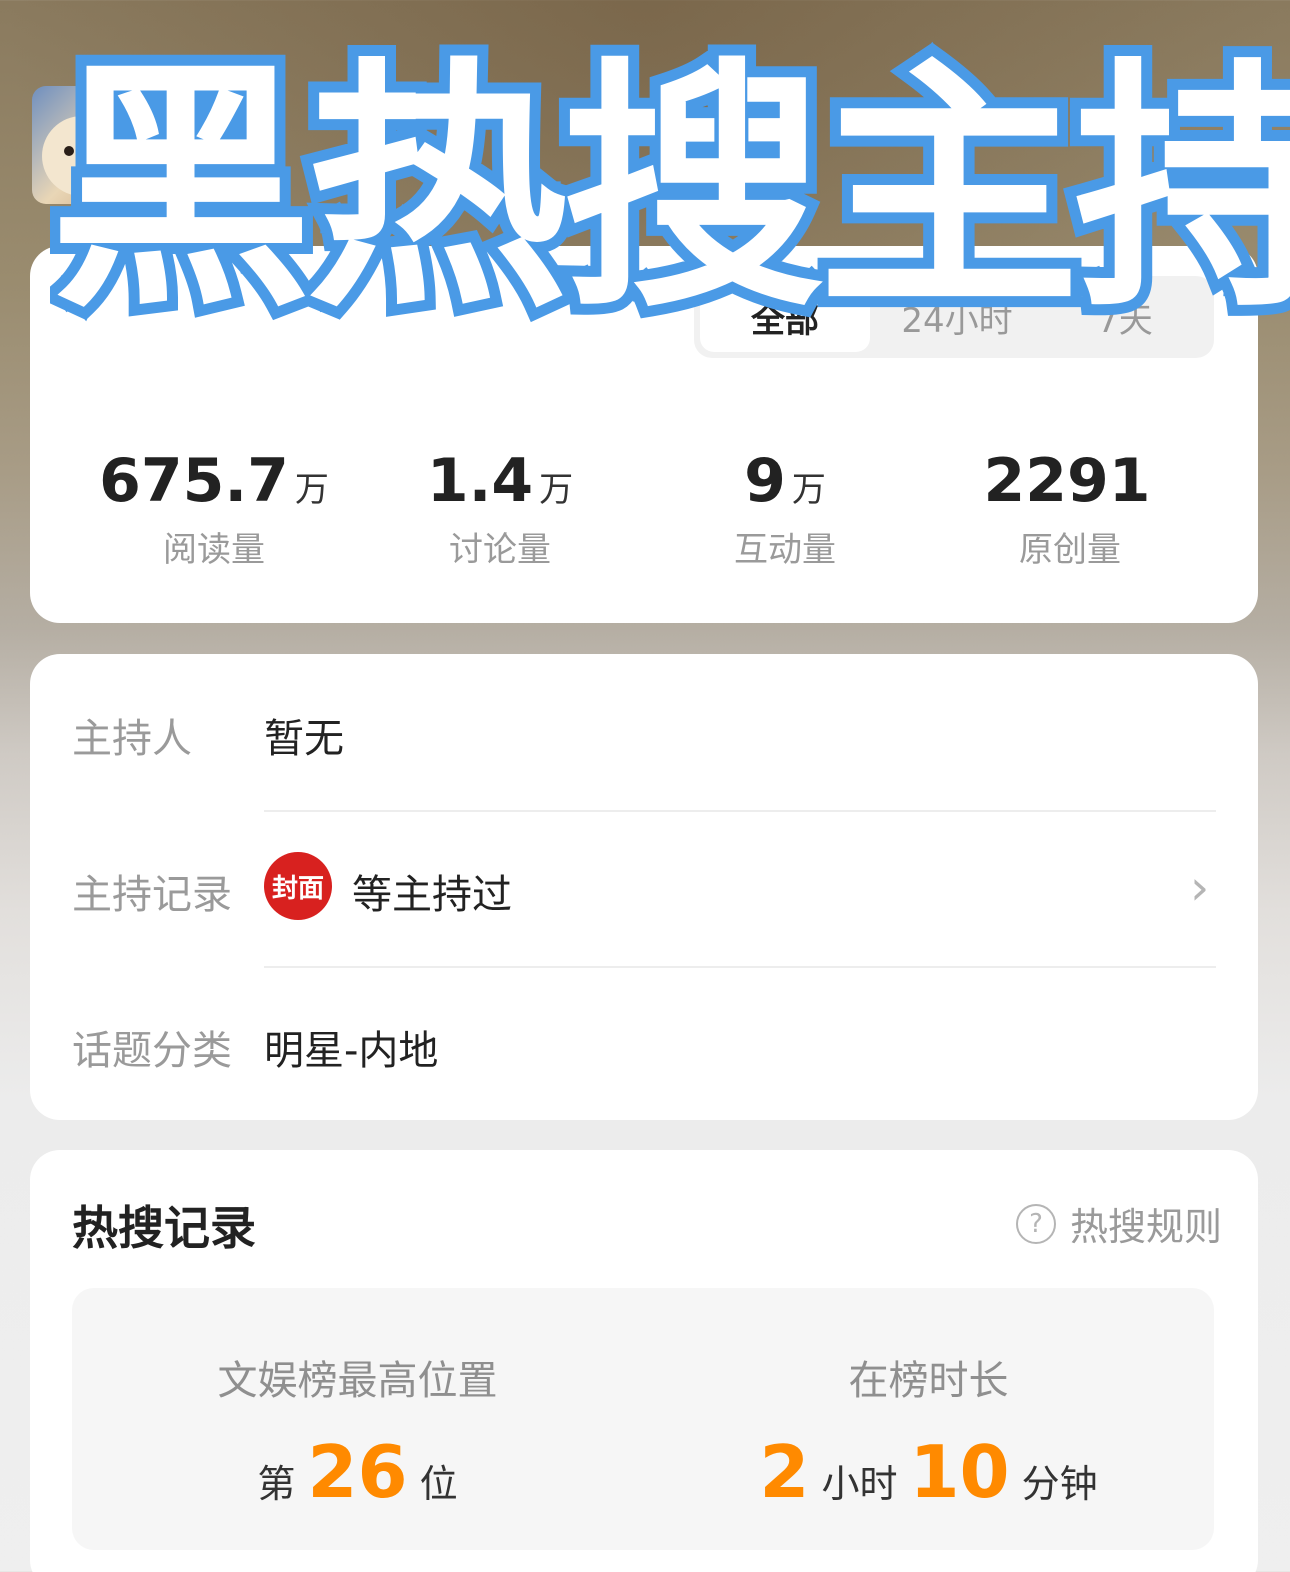  I want to click on rules-link: ? 热搜规则, so click(1119, 1223).